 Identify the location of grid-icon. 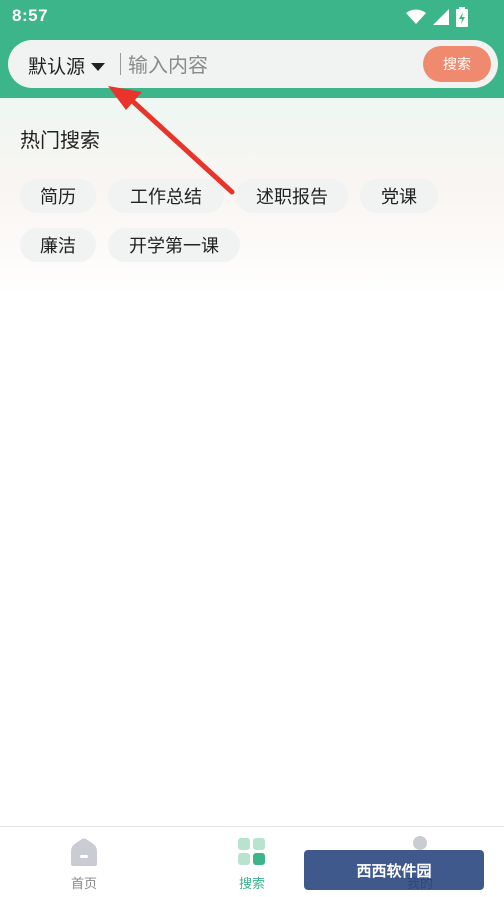
(251, 851).